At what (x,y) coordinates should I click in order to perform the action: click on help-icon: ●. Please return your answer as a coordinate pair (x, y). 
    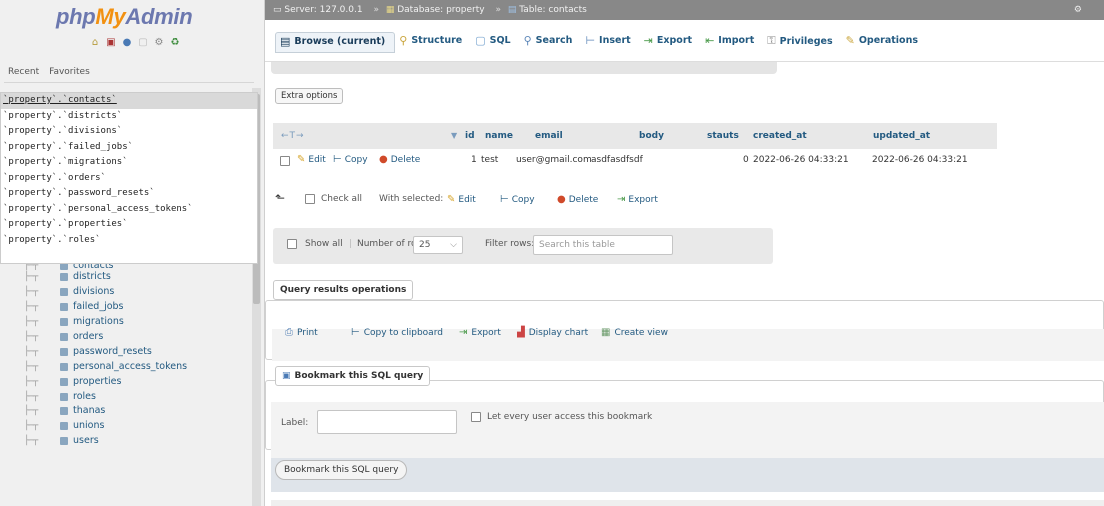
    Looking at the image, I should click on (127, 43).